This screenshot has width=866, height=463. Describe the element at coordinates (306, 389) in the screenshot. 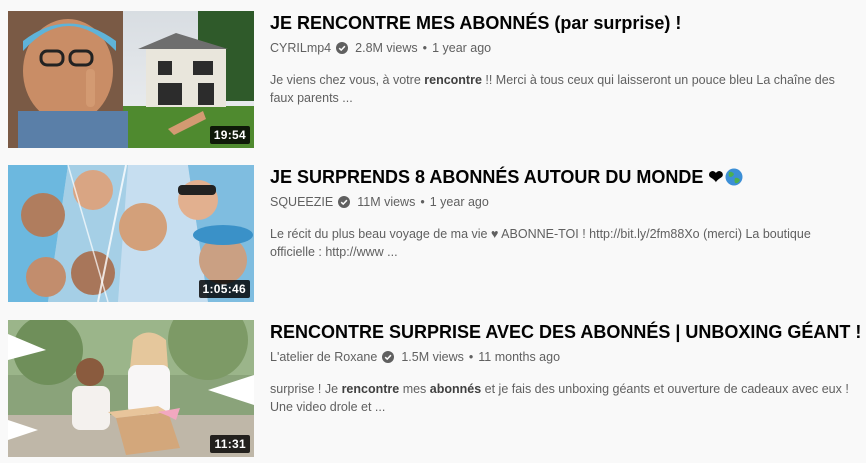

I see `desc-text: surprise ! Je` at that location.